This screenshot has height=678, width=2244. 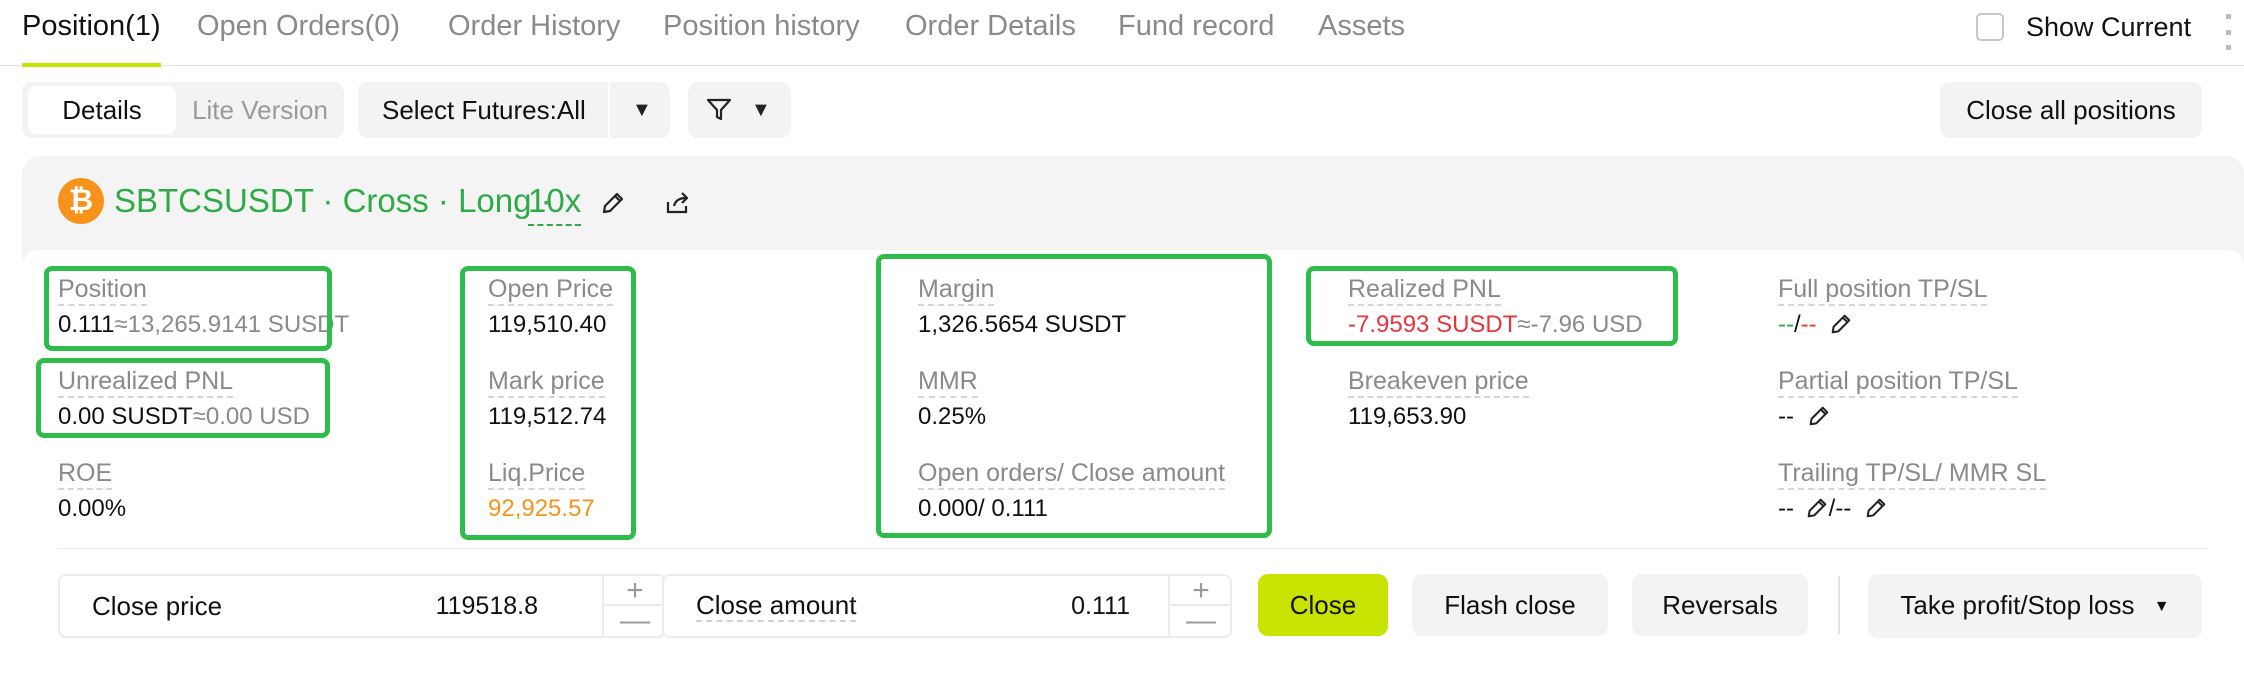 What do you see at coordinates (1912, 474) in the screenshot?
I see `trailing-tpsl-label: Trailing TP/SL/ MMR SL` at bounding box center [1912, 474].